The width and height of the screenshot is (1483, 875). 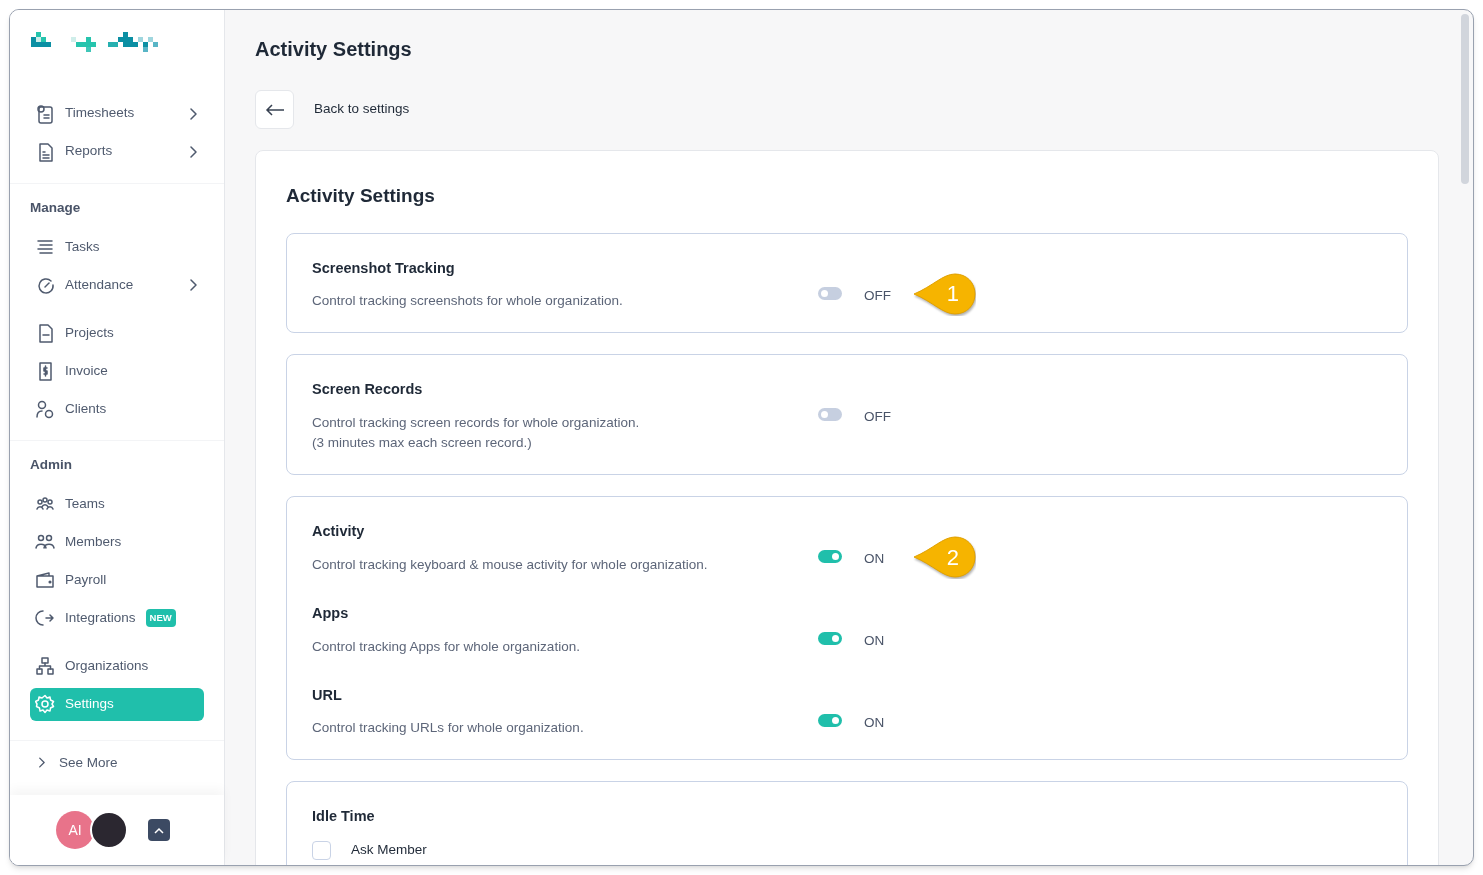 I want to click on item-label: Payroll, so click(x=86, y=579).